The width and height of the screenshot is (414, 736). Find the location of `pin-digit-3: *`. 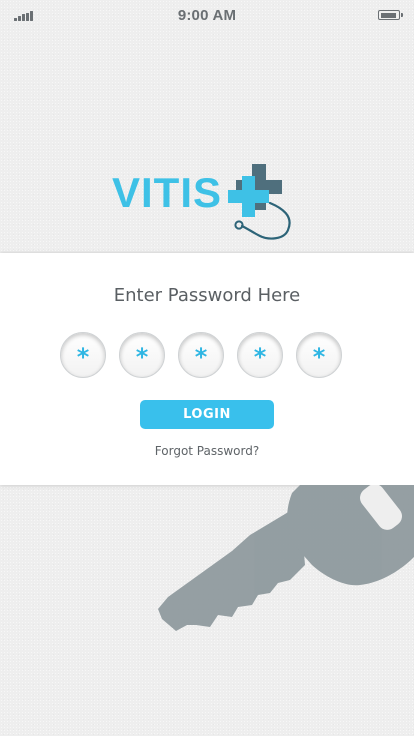

pin-digit-3: * is located at coordinates (201, 355).